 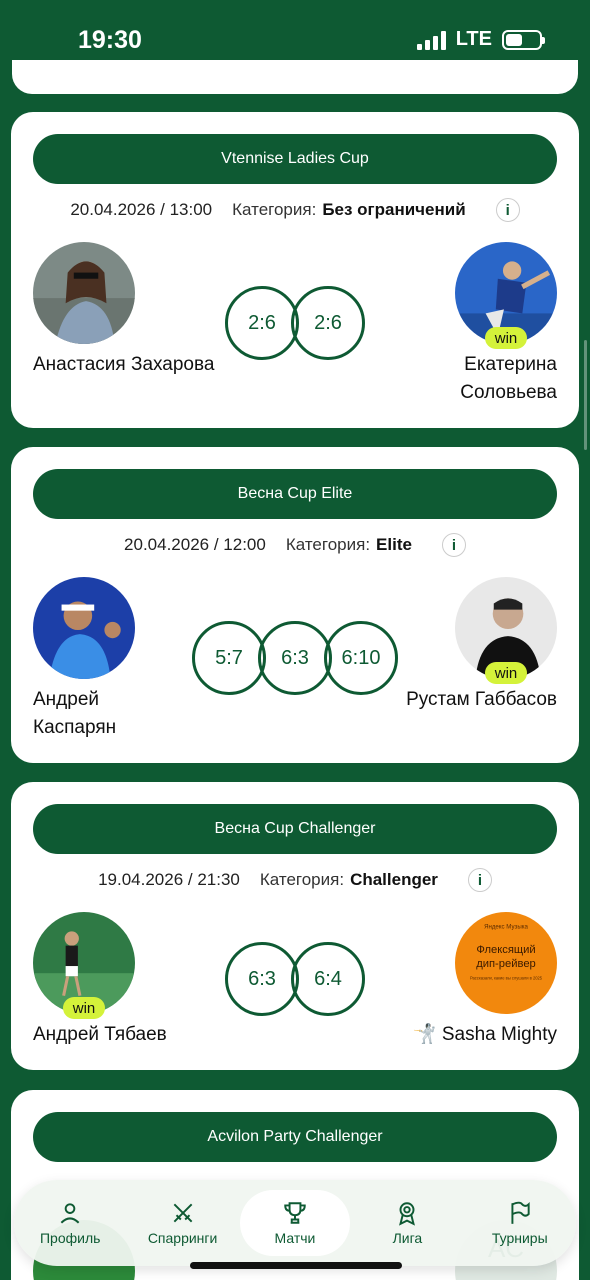 I want to click on home-indicator, so click(x=296, y=1265).